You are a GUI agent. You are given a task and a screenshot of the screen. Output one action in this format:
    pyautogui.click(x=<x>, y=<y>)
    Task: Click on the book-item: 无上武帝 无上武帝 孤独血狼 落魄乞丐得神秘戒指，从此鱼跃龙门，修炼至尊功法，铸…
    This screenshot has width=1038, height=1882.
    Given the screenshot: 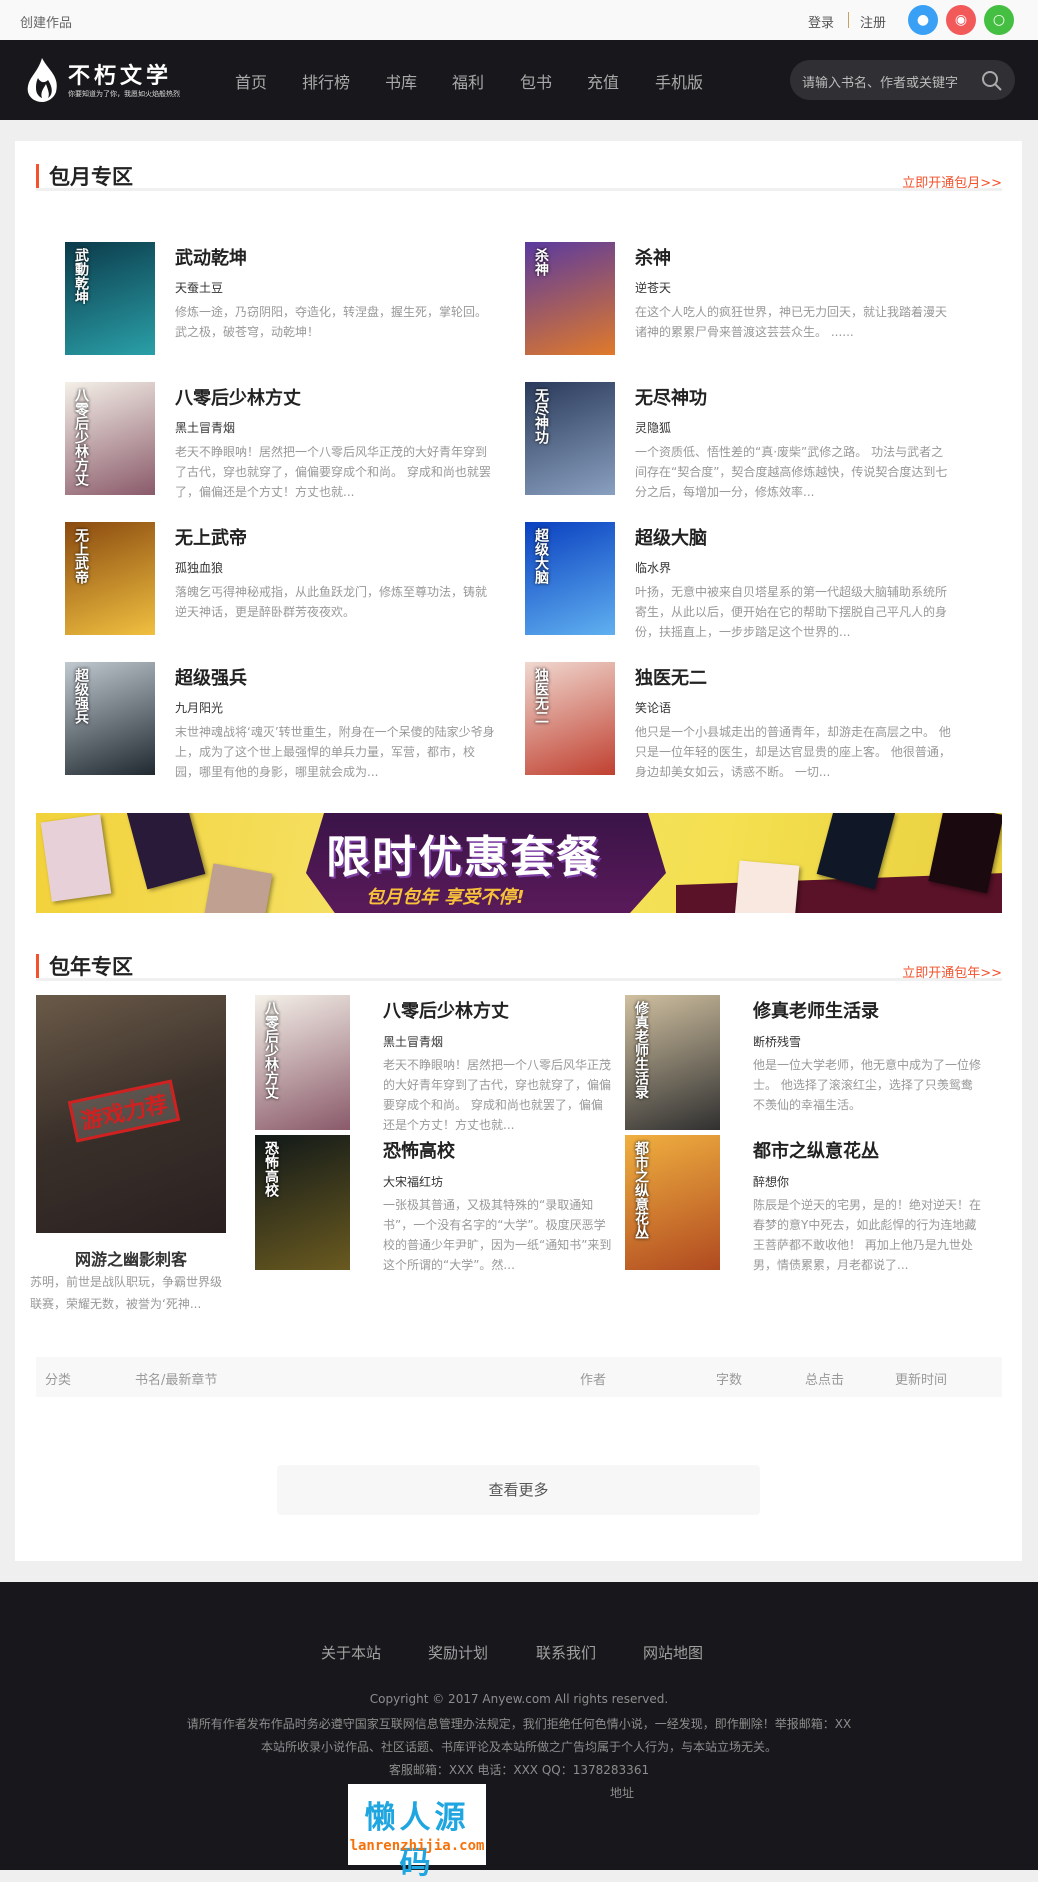 What is the action you would take?
    pyautogui.click(x=285, y=579)
    